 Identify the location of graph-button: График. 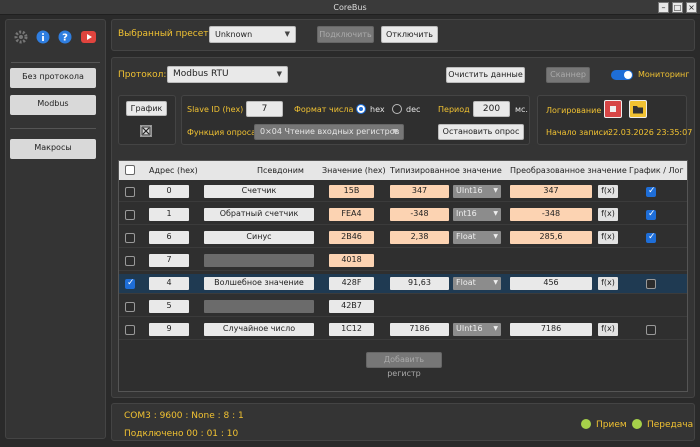
(146, 108).